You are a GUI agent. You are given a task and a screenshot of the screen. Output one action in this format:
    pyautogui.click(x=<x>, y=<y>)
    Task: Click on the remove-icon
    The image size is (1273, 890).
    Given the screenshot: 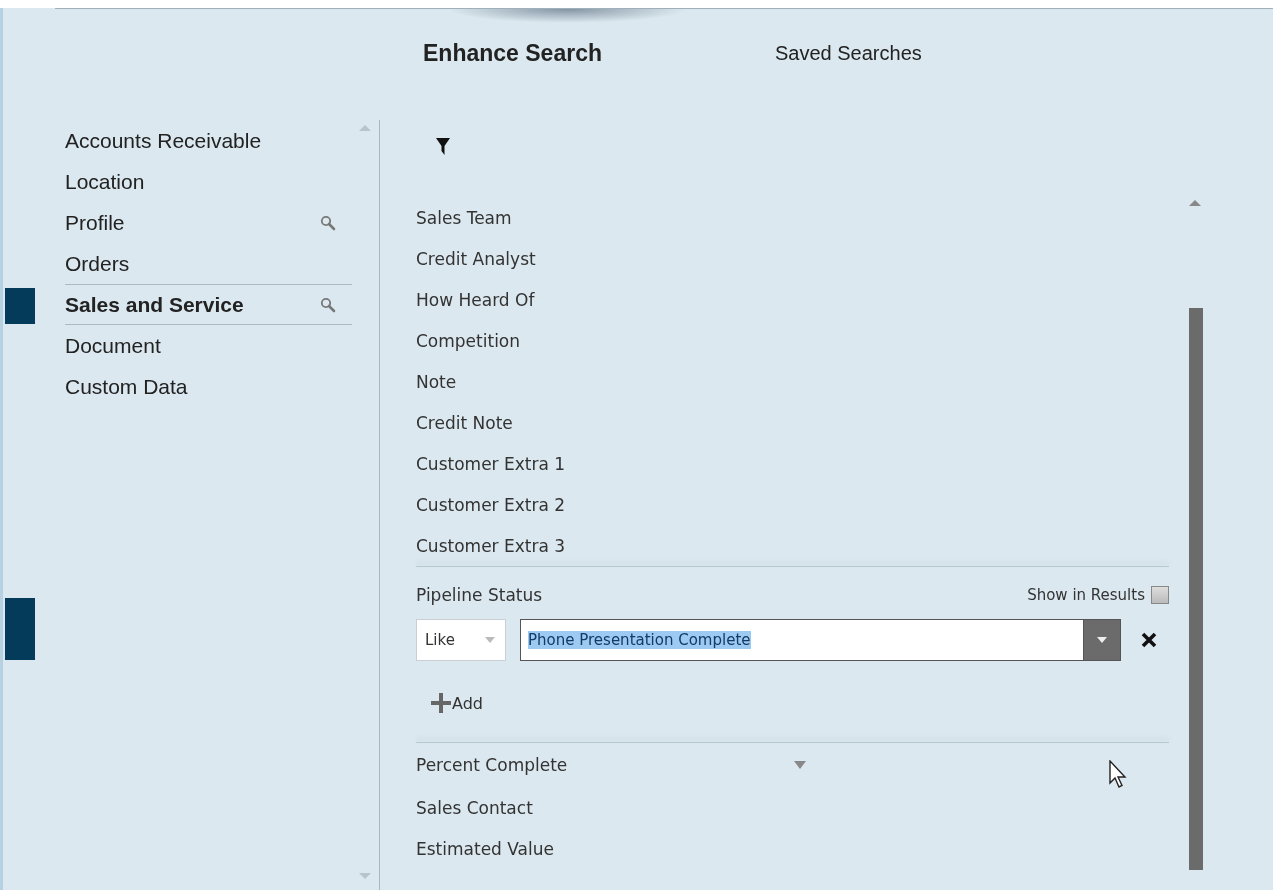 What is the action you would take?
    pyautogui.click(x=1149, y=640)
    